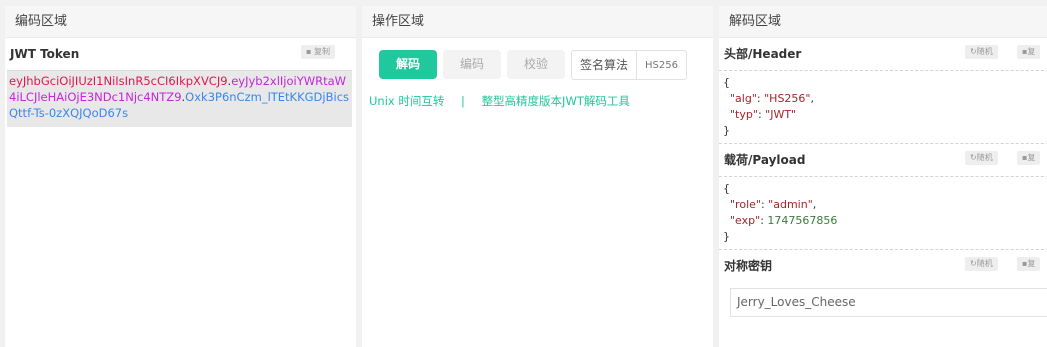 This screenshot has width=1047, height=347. I want to click on hp-jwt-tool-link: 整型高精度版本JWT解码工具, so click(556, 101).